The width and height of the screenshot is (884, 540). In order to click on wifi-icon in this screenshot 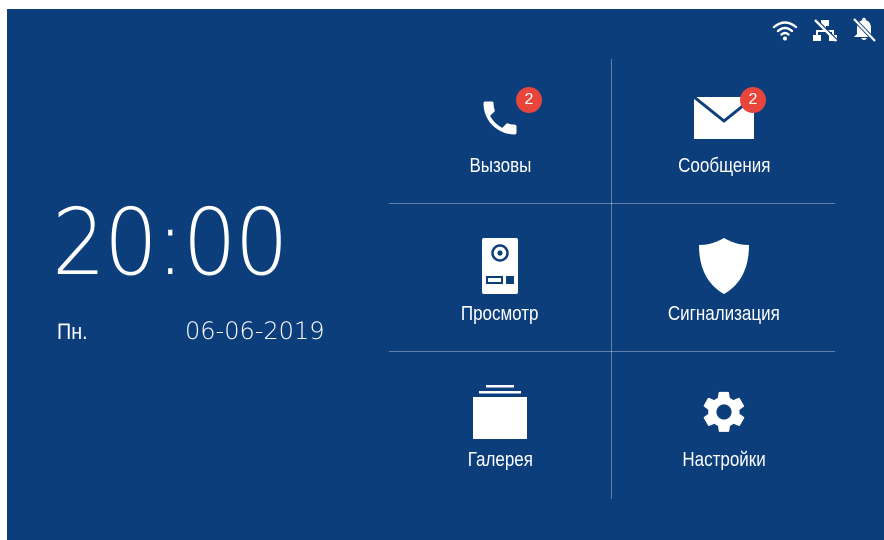, I will do `click(785, 30)`.